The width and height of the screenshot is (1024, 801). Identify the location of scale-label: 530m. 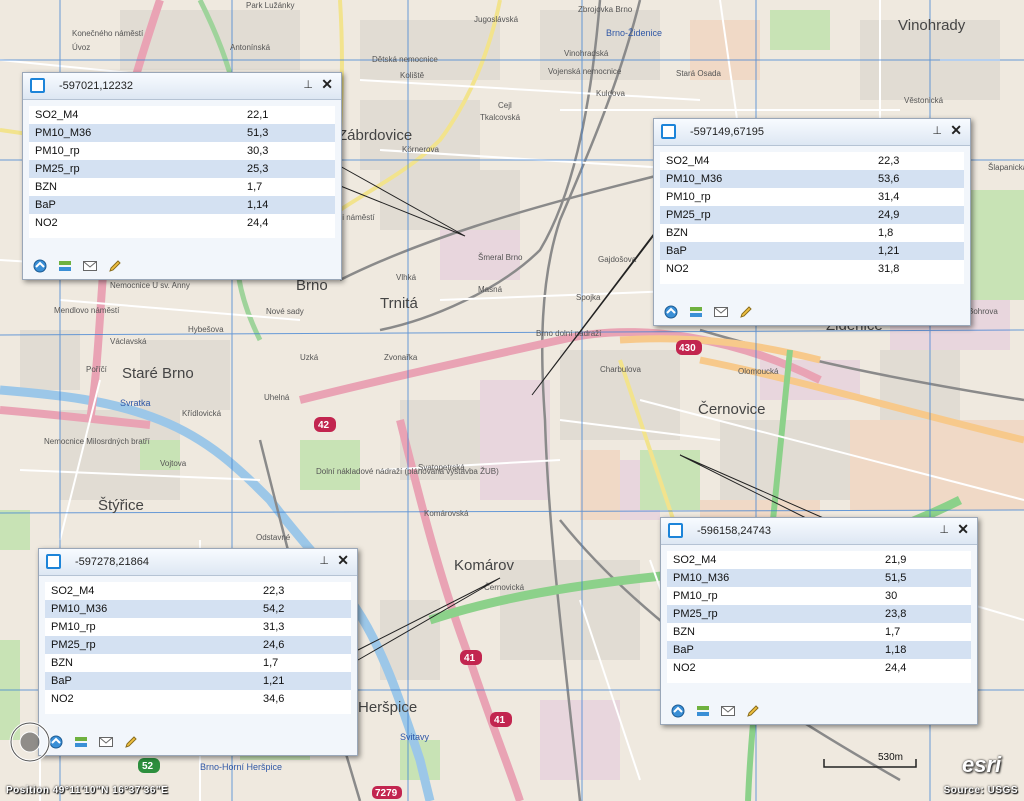
(891, 757).